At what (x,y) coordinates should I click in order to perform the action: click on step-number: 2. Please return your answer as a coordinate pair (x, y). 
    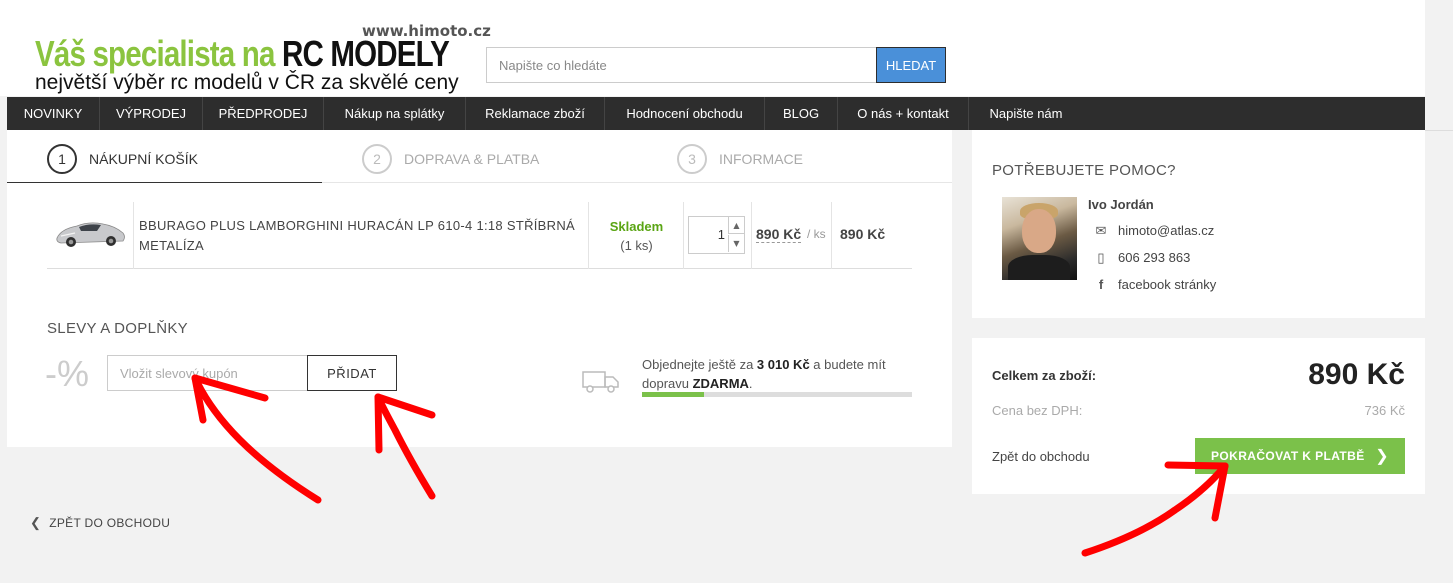
    Looking at the image, I should click on (377, 159).